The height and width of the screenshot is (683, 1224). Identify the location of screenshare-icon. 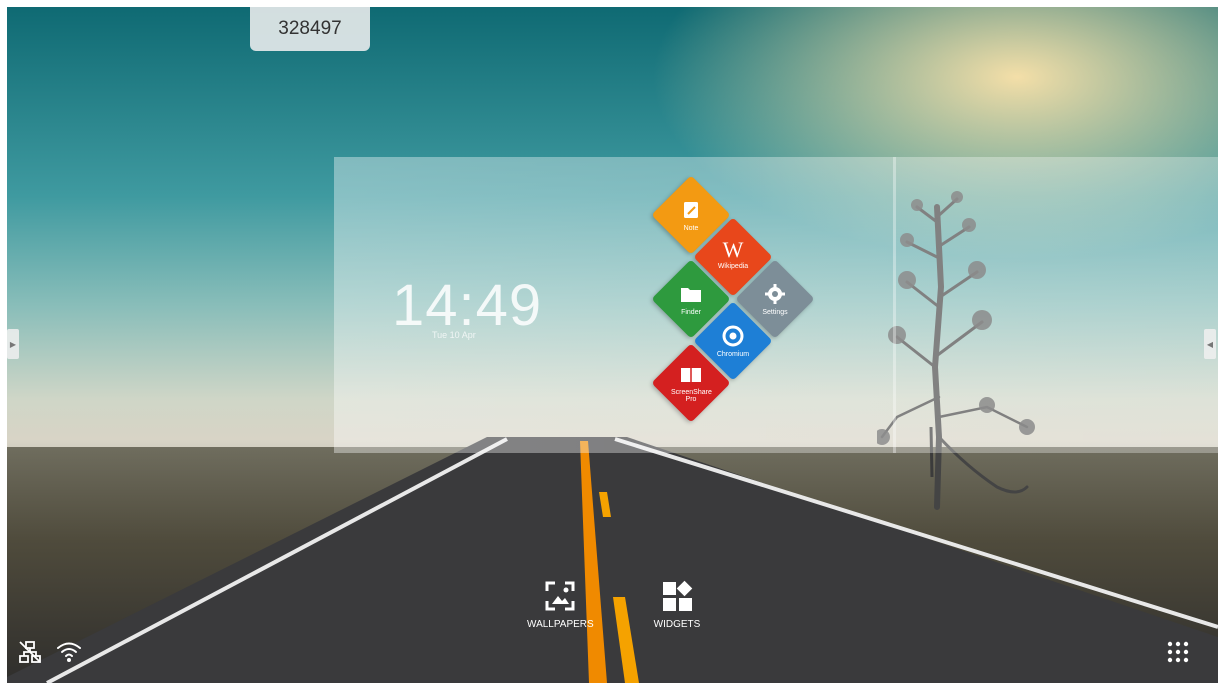
(691, 375).